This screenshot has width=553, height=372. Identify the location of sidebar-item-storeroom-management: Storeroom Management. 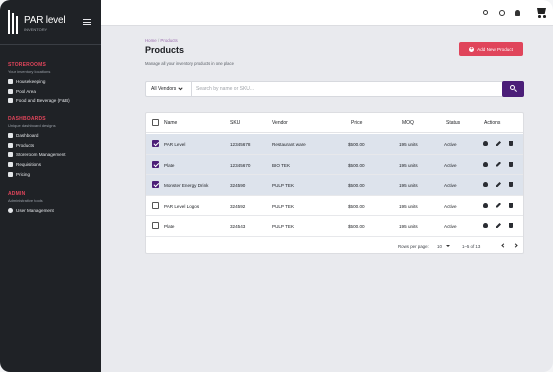
(53, 155).